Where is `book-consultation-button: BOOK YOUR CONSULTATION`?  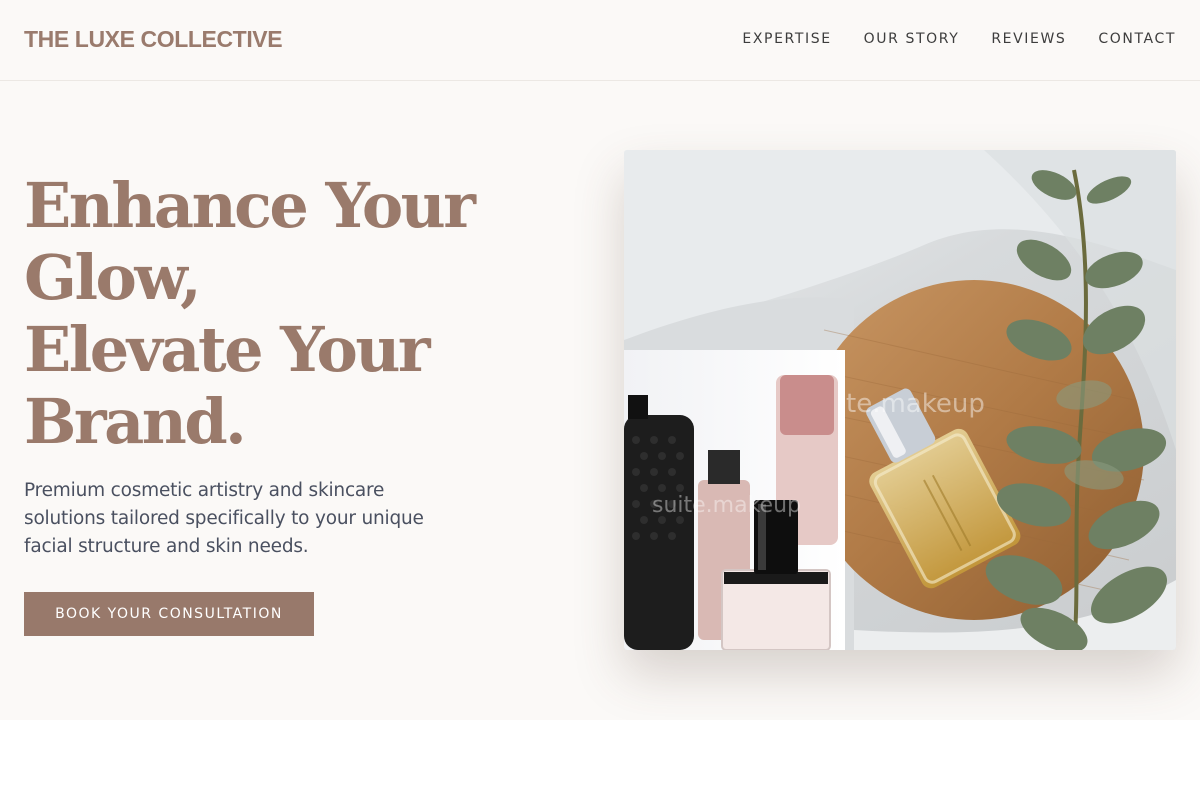 book-consultation-button: BOOK YOUR CONSULTATION is located at coordinates (169, 614).